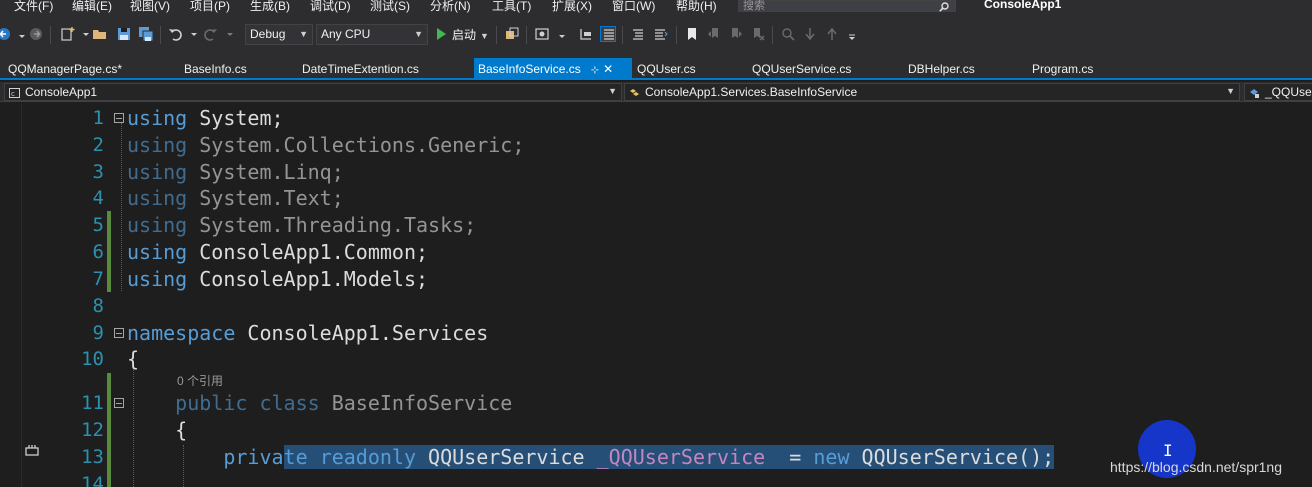 This screenshot has height=487, width=1312. What do you see at coordinates (696, 7) in the screenshot?
I see `menu-help: 帮助(H)` at bounding box center [696, 7].